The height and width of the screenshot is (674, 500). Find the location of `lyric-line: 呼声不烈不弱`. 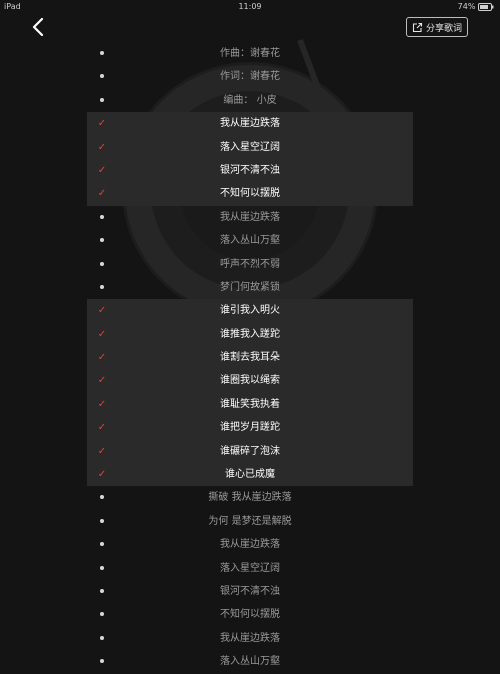

lyric-line: 呼声不烈不弱 is located at coordinates (250, 264).